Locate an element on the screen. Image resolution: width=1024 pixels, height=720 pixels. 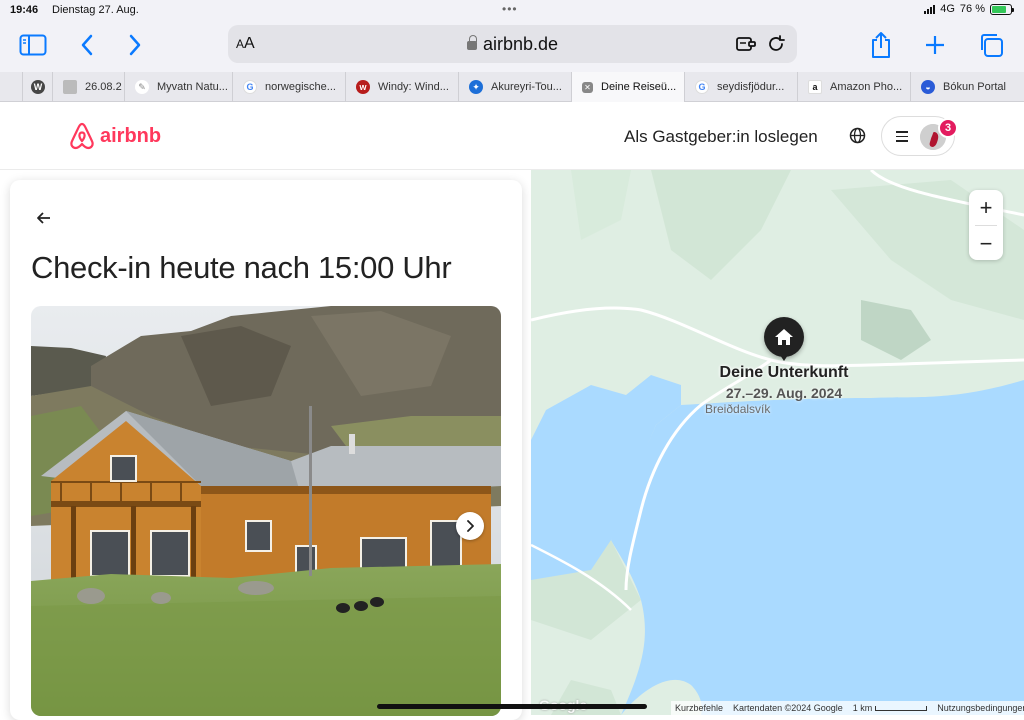
reload-icon is located at coordinates (776, 44).